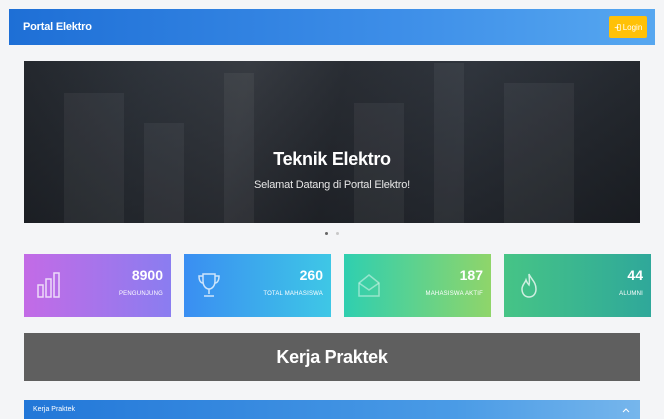  I want to click on stat-label: ALUMNI, so click(631, 294).